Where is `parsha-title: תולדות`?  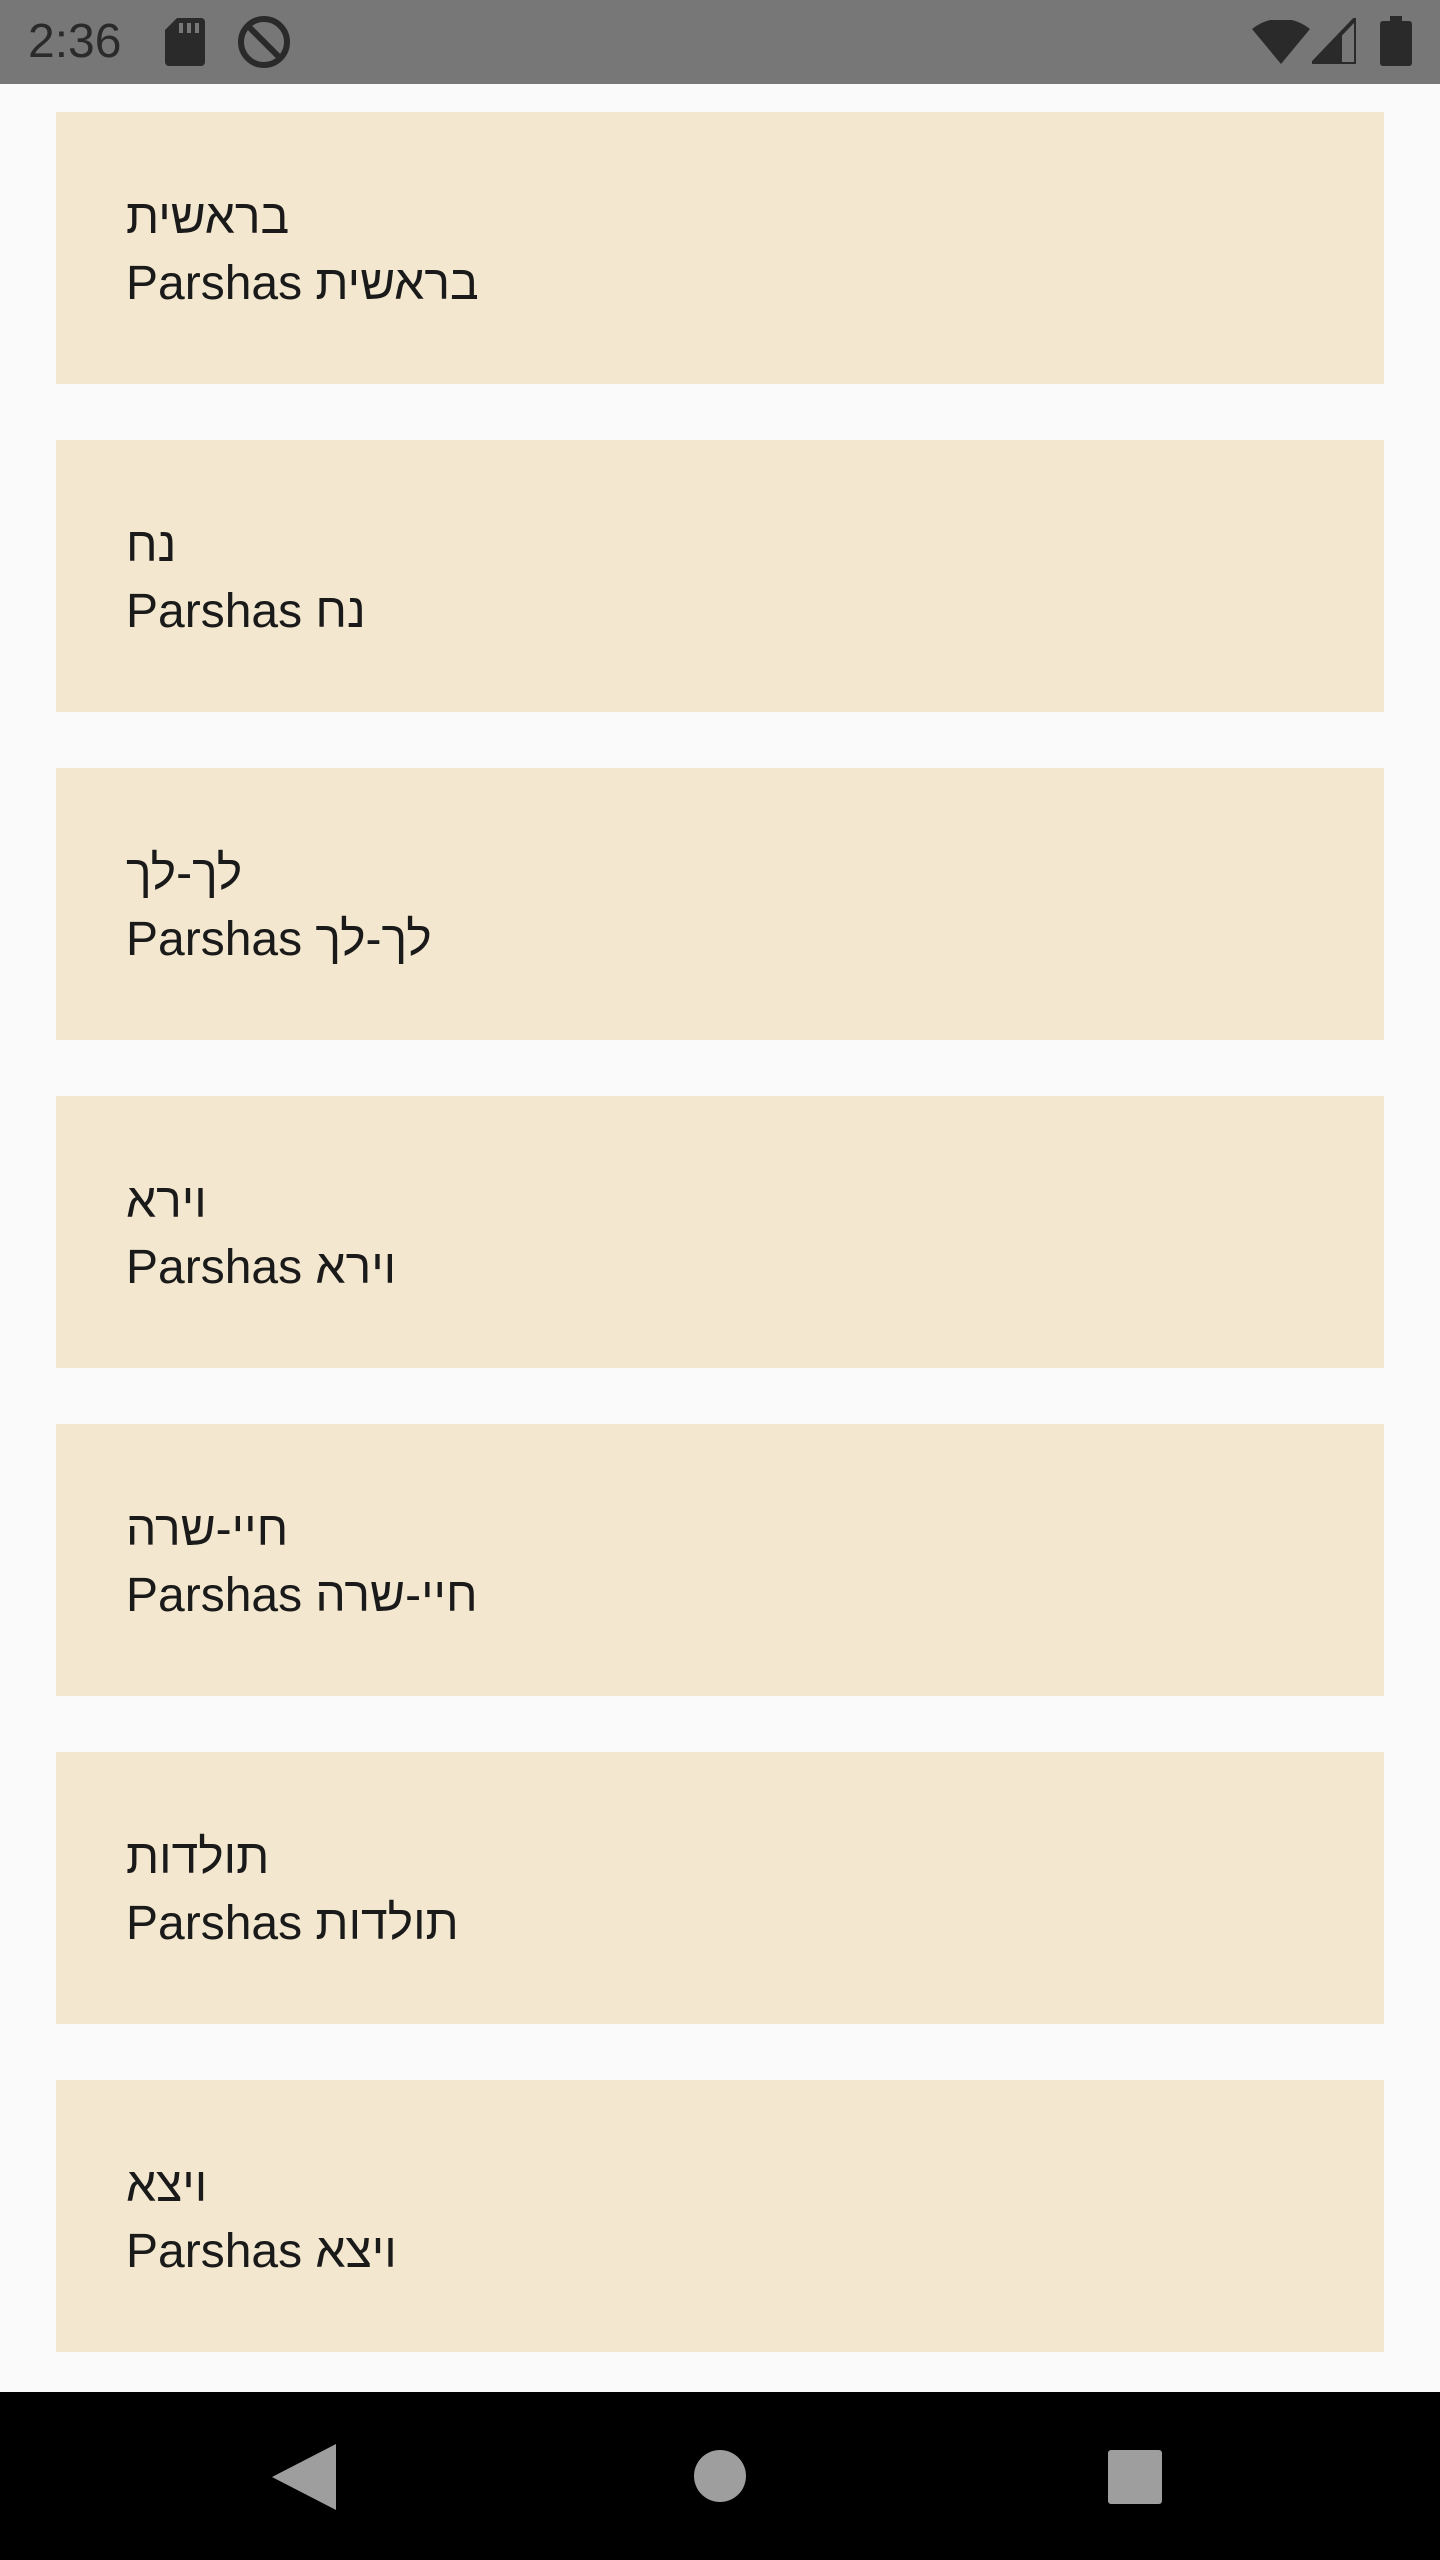 parsha-title: תולדות is located at coordinates (198, 1857).